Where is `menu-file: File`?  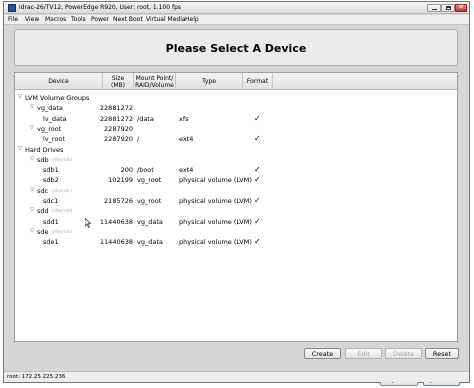
menu-file: File is located at coordinates (13, 19).